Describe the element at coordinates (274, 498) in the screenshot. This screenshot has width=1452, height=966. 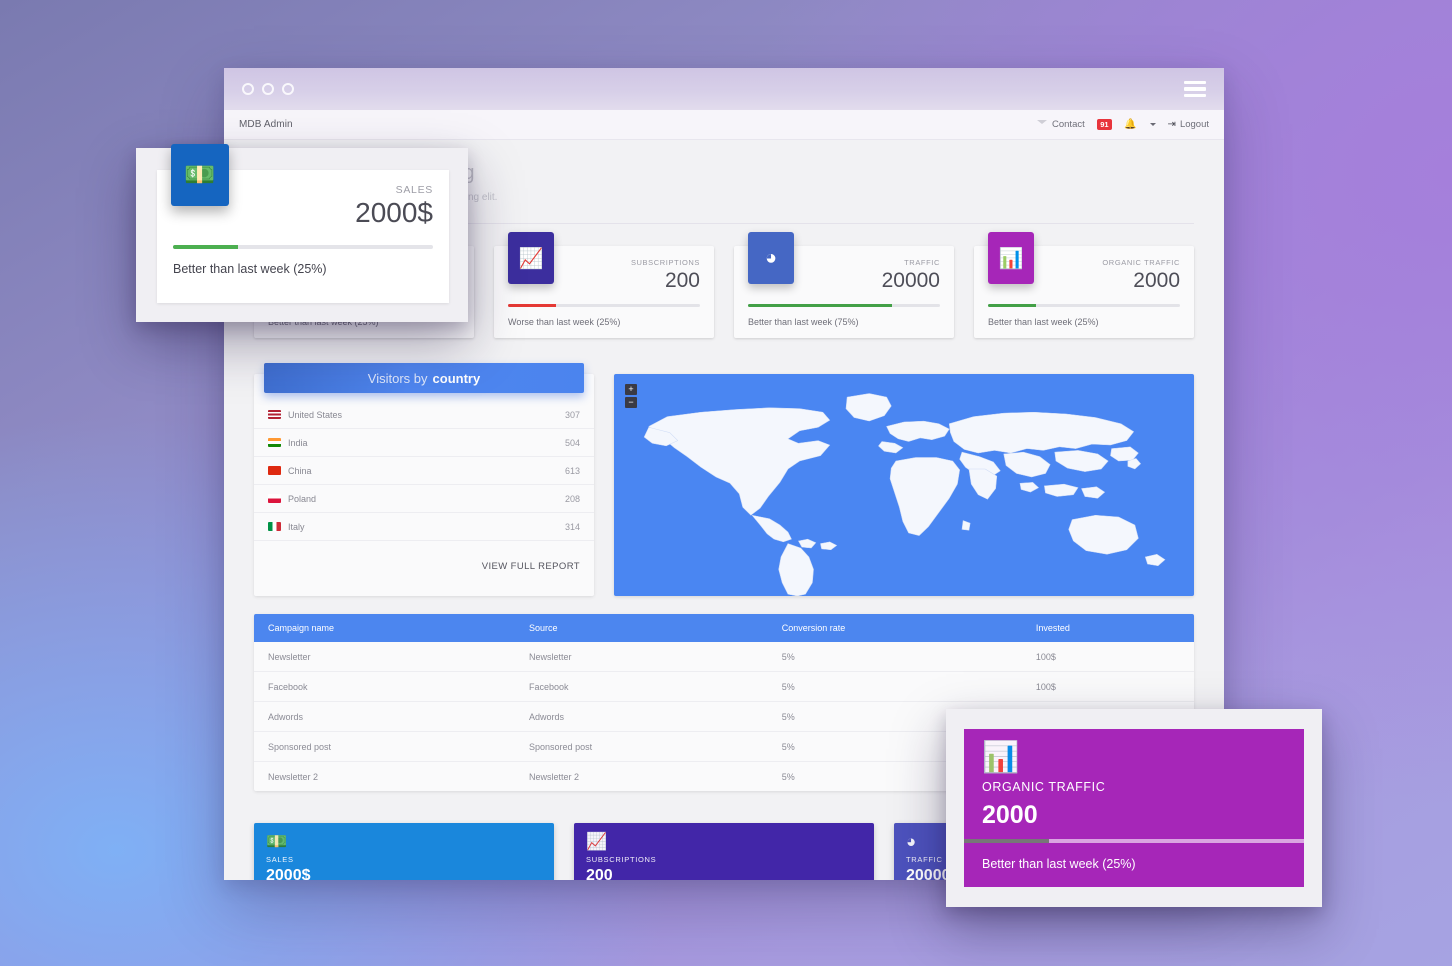
I see `flag-pl-icon` at that location.